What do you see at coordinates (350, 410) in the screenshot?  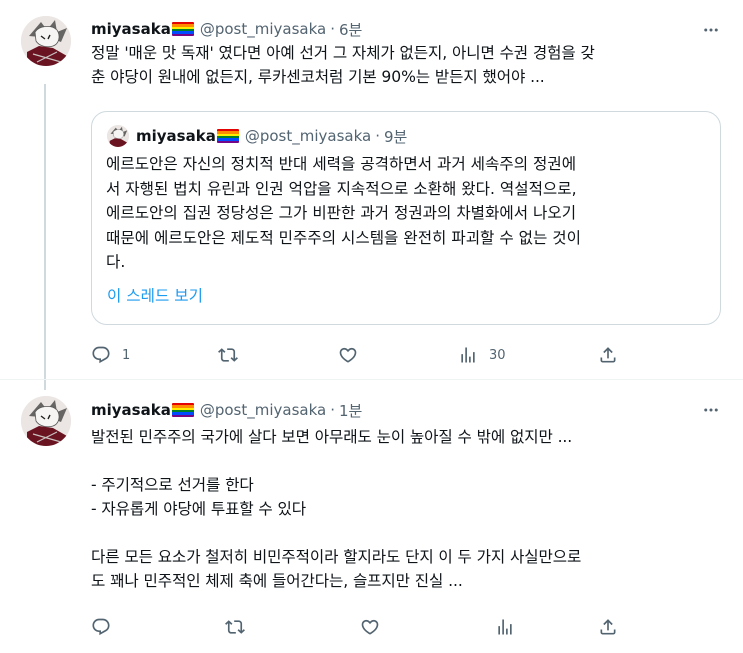 I see `timestamp: 1분` at bounding box center [350, 410].